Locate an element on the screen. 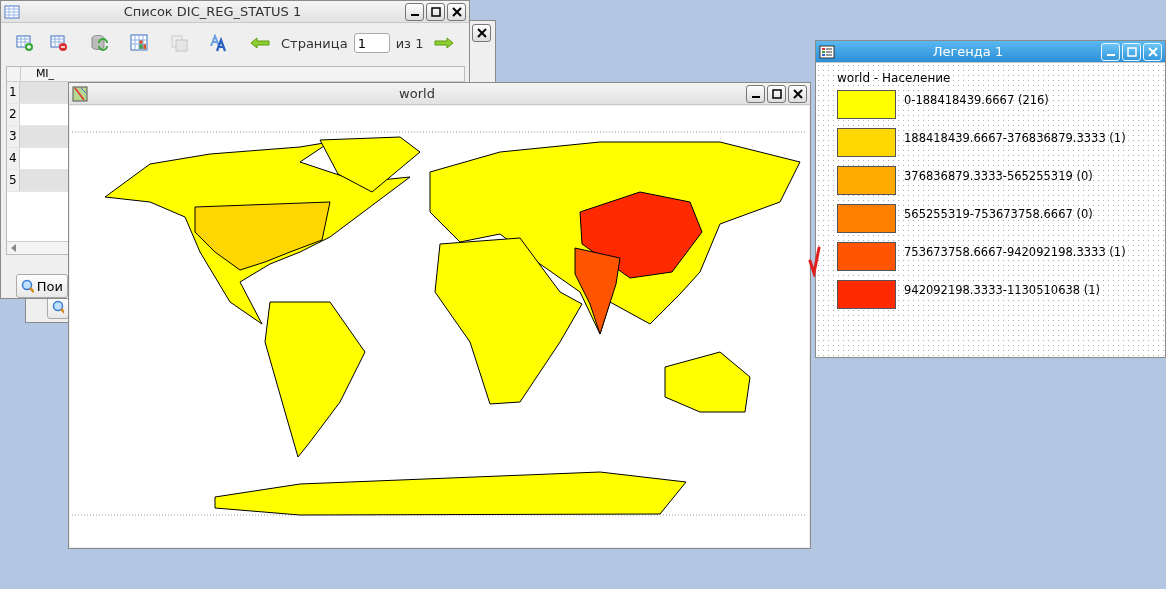 Image resolution: width=1166 pixels, height=589 pixels. window-title: world is located at coordinates (417, 93).